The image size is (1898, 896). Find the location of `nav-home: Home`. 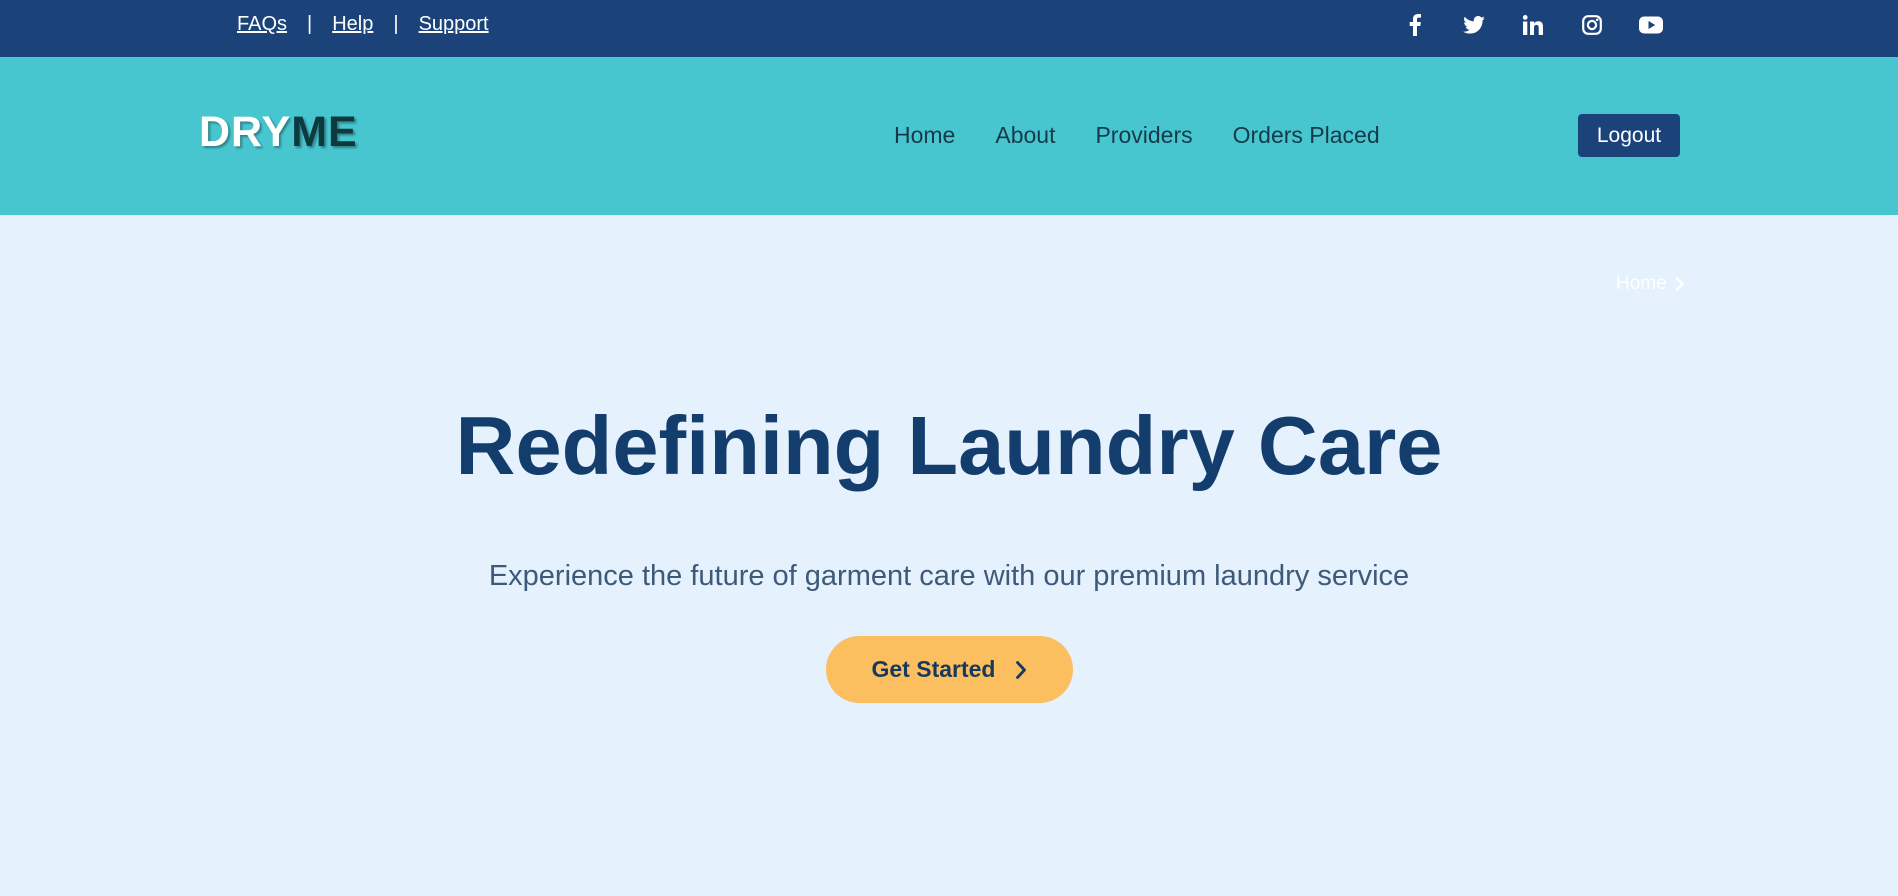

nav-home: Home is located at coordinates (924, 135).